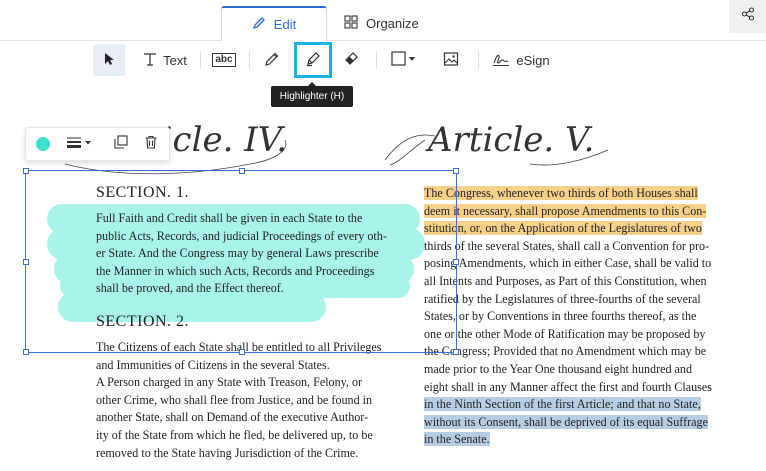 The image size is (766, 471). I want to click on resize-handle-top-right, so click(456, 171).